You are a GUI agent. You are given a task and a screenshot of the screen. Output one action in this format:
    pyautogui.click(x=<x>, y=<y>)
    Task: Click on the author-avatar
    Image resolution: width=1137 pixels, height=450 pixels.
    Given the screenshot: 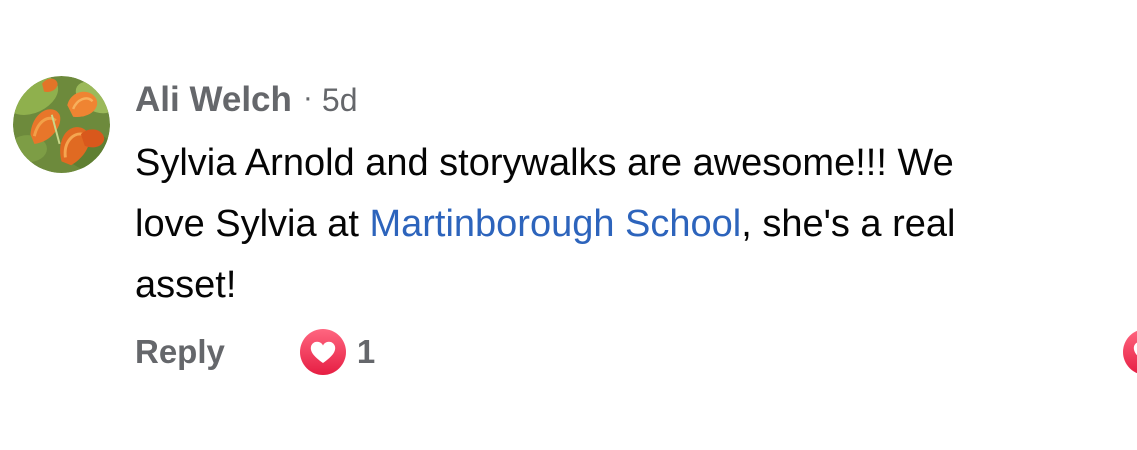 What is the action you would take?
    pyautogui.click(x=61, y=124)
    